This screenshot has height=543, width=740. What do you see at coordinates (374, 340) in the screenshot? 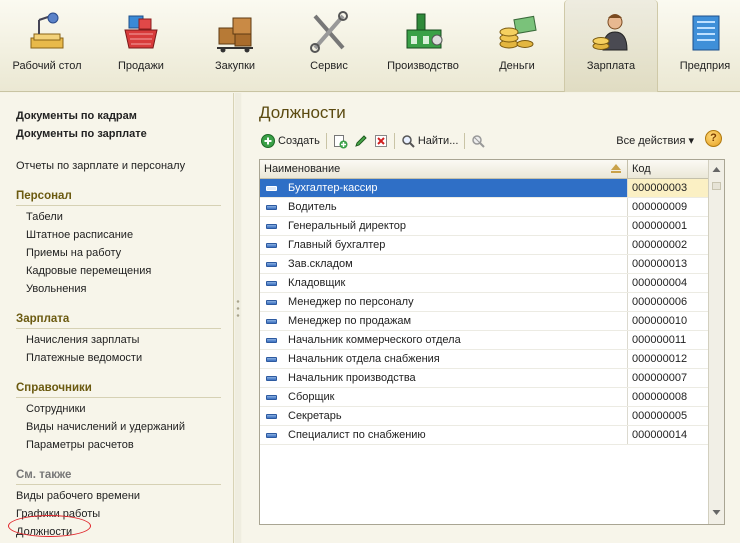
I see `row-name: Начальник коммерческого отдела` at bounding box center [374, 340].